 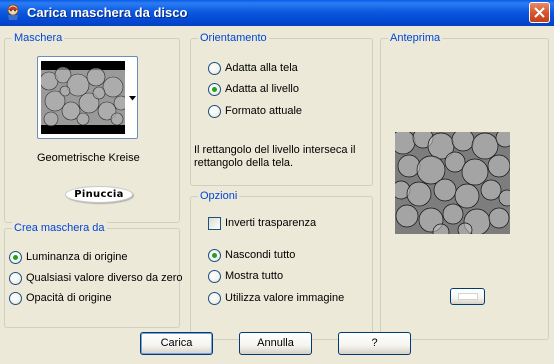 What do you see at coordinates (277, 13) in the screenshot?
I see `title-bar: Carica maschera da disco` at bounding box center [277, 13].